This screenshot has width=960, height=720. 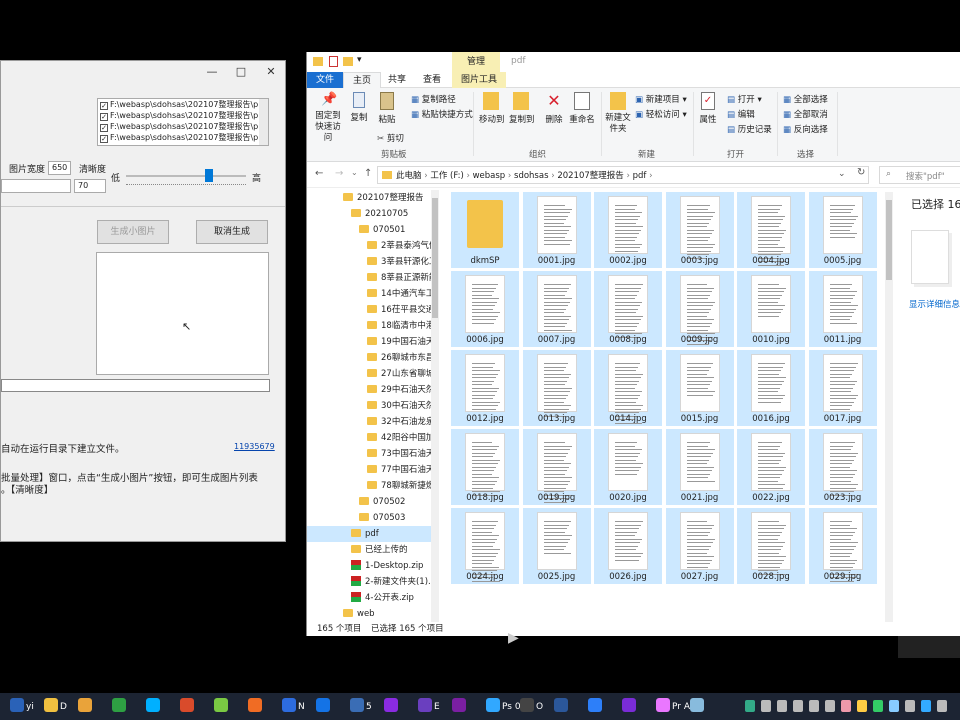 I want to click on taskbar-app: D, so click(x=54, y=707).